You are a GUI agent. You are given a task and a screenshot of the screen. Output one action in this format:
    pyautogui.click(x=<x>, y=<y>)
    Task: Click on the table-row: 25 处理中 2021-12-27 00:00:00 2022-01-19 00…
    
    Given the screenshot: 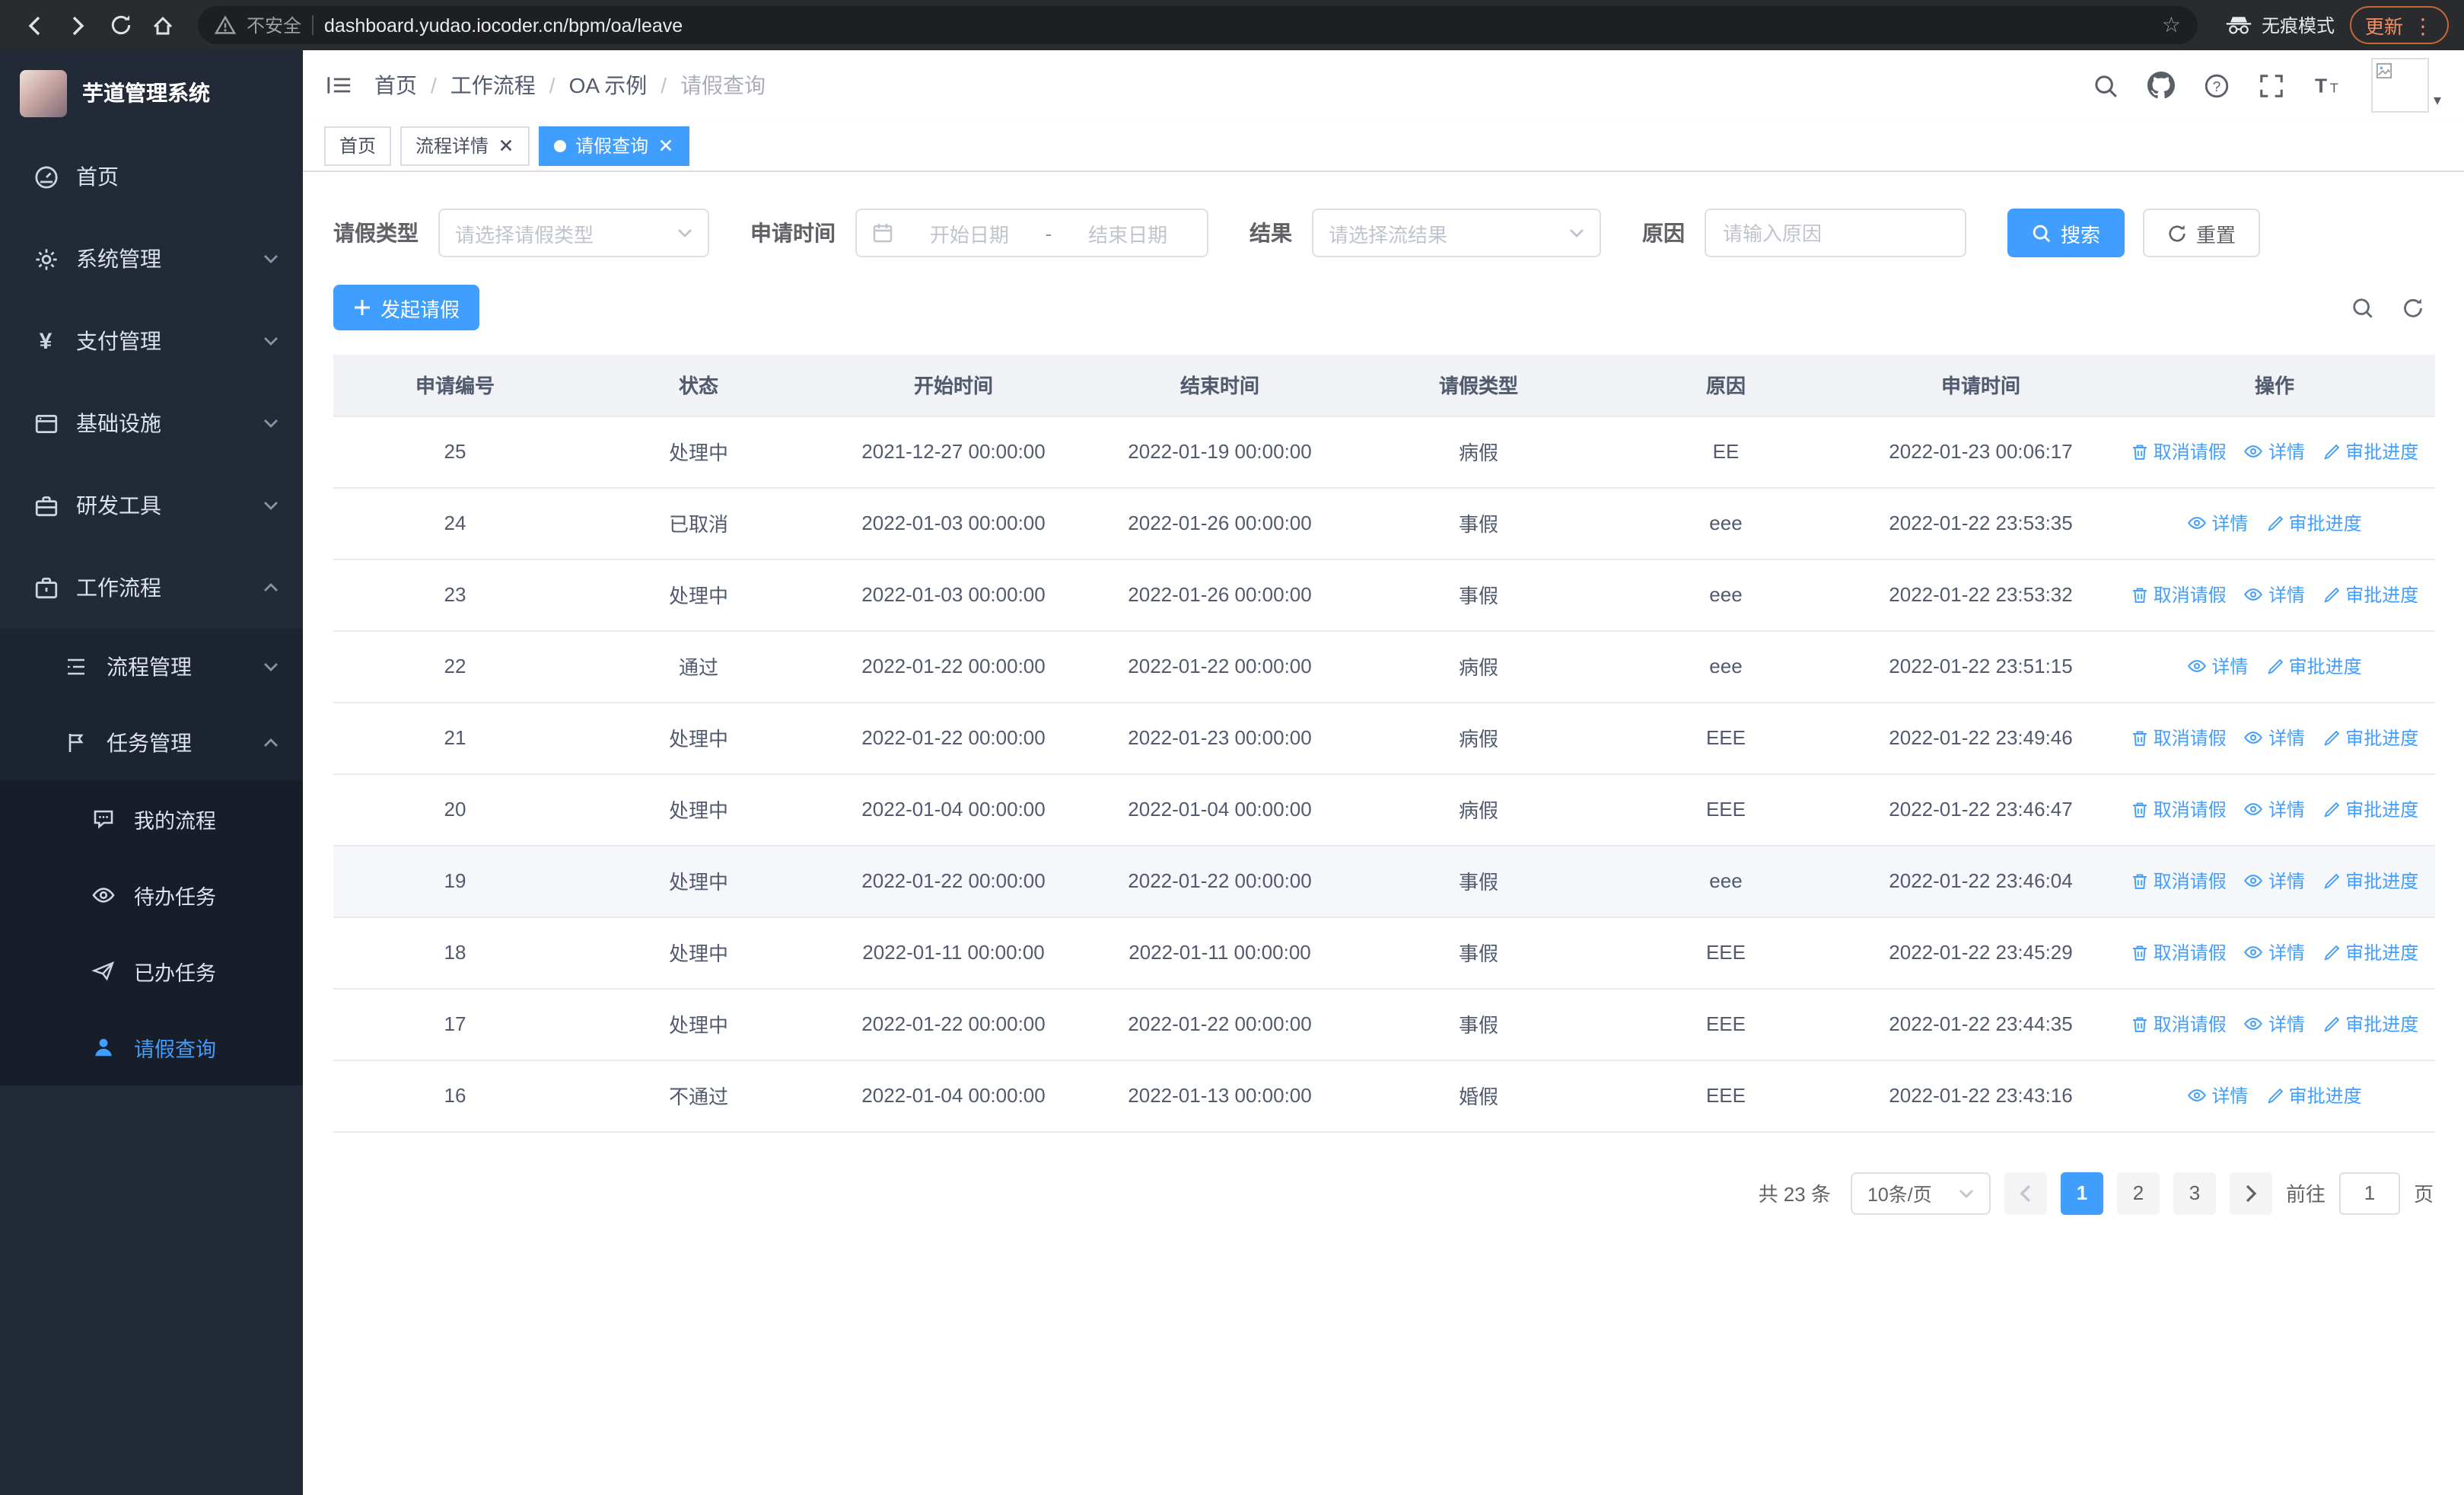 What is the action you would take?
    pyautogui.click(x=1384, y=452)
    